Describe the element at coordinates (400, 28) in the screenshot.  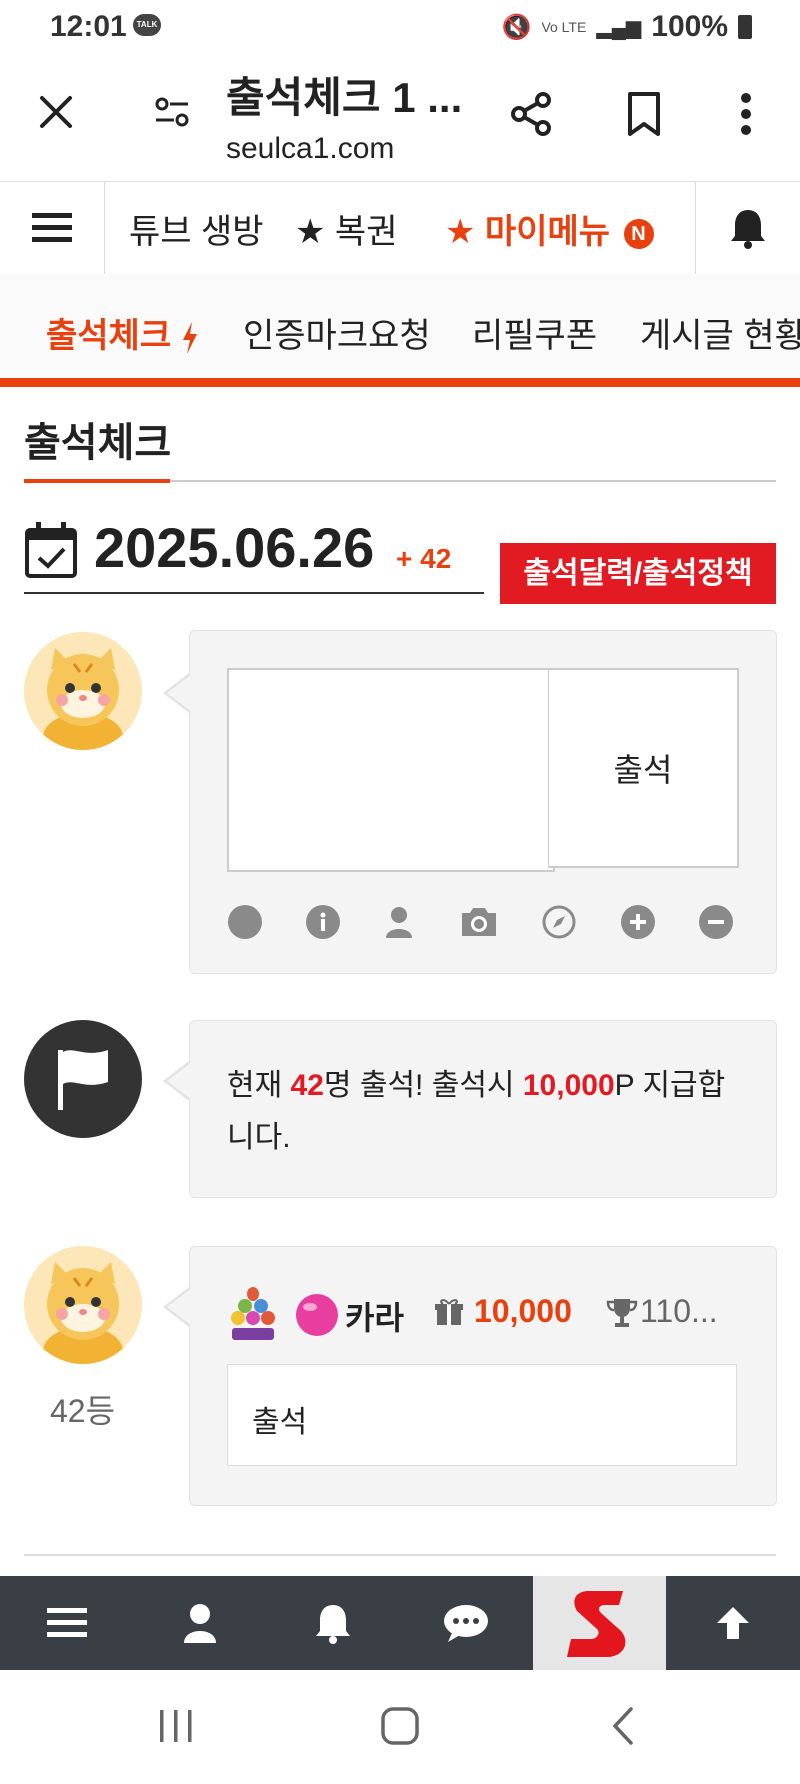
I see `status-bar: 12:01 TALK 🔇 Vo LTE ▂▄▆ 100%` at that location.